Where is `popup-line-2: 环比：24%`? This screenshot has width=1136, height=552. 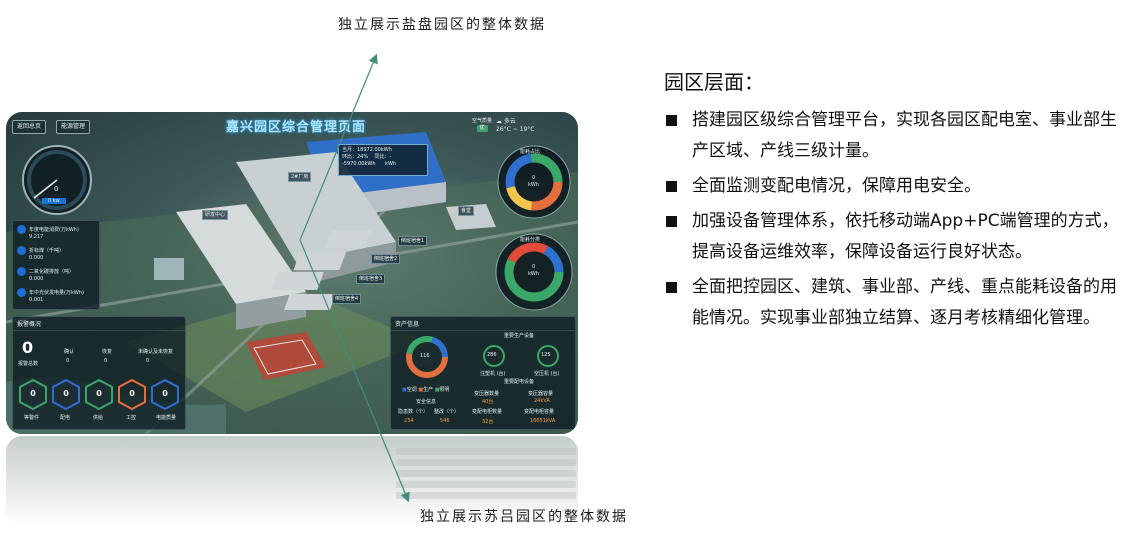 popup-line-2: 环比：24% is located at coordinates (355, 157).